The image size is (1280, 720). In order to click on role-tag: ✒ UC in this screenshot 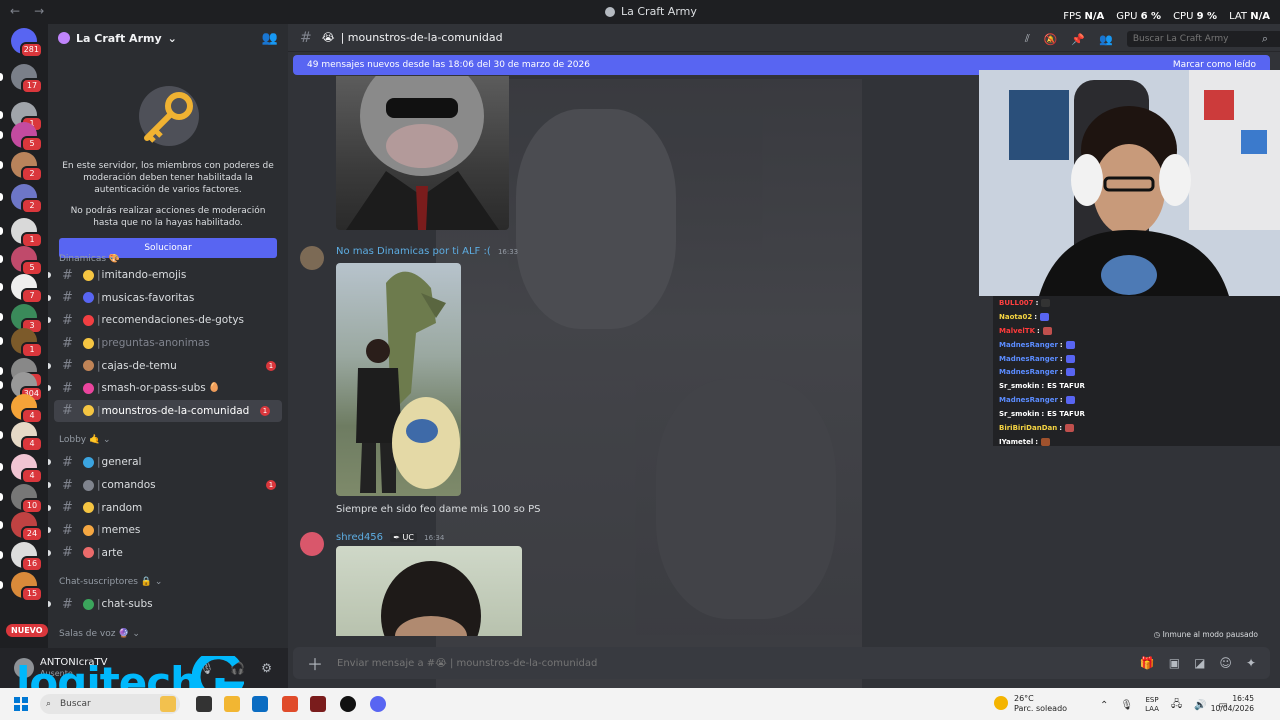, I will do `click(403, 537)`.